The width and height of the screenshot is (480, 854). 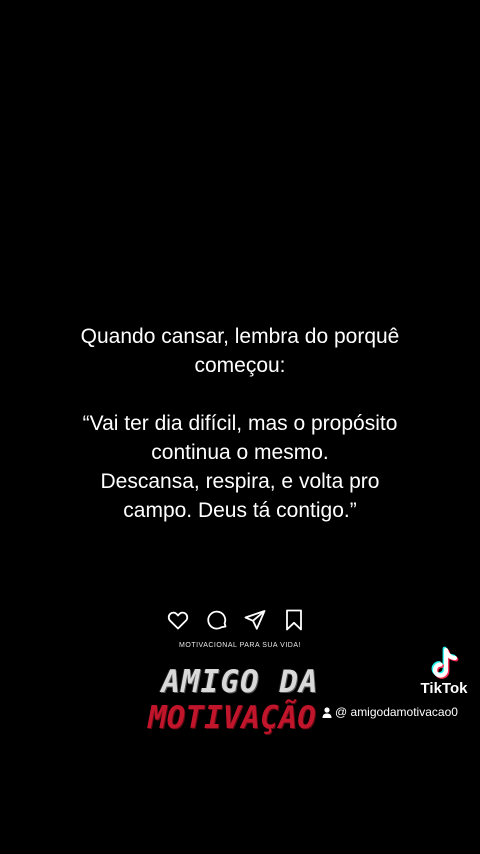 I want to click on quote-line-2: continua o mesmo., so click(x=240, y=452).